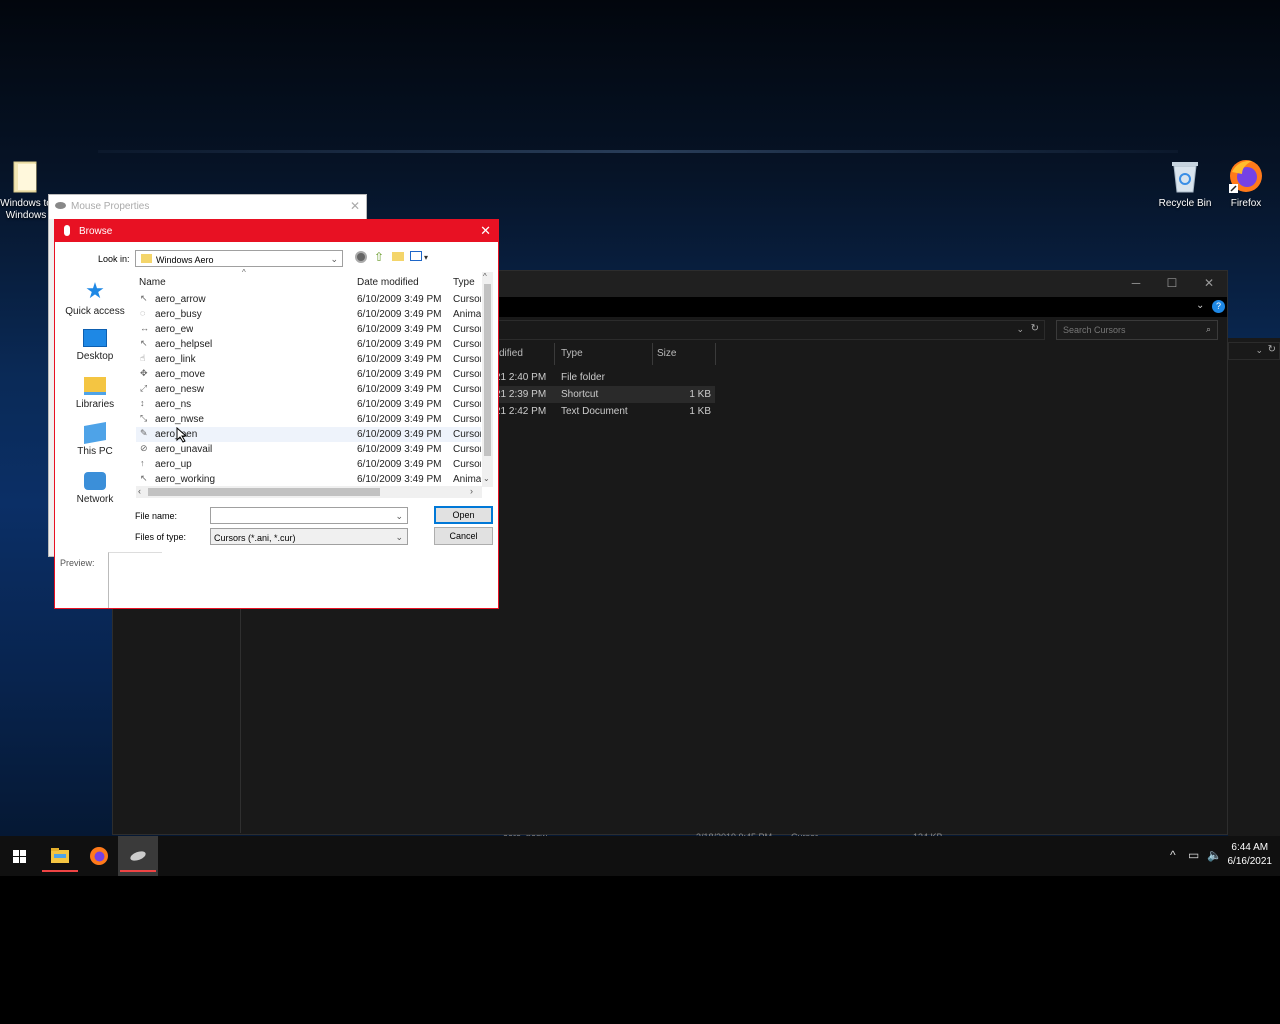 This screenshot has height=1024, width=1280. Describe the element at coordinates (60, 856) in the screenshot. I see `taskbar-file-explorer` at that location.